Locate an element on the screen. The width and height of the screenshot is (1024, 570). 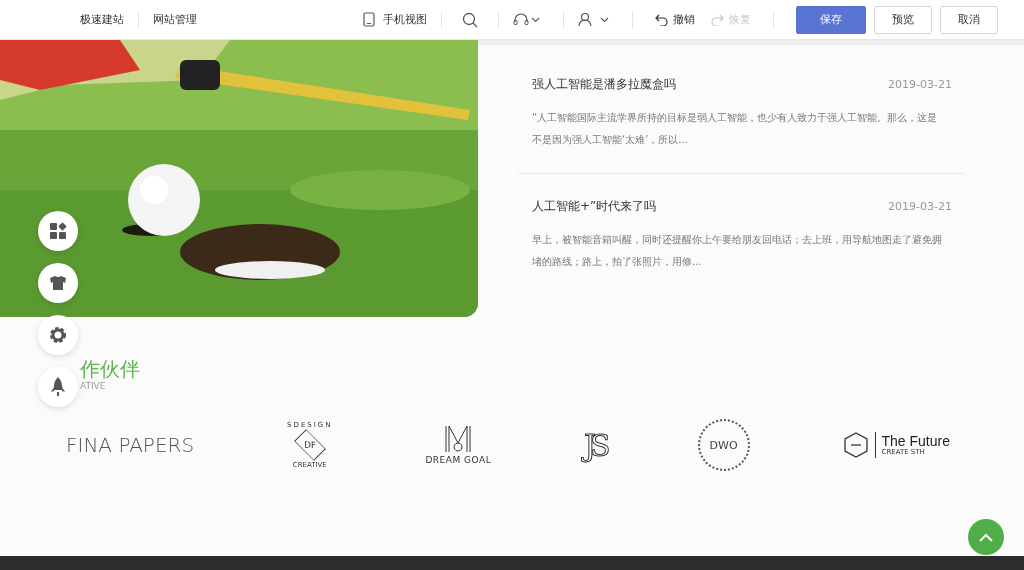
redo-icon is located at coordinates (717, 19).